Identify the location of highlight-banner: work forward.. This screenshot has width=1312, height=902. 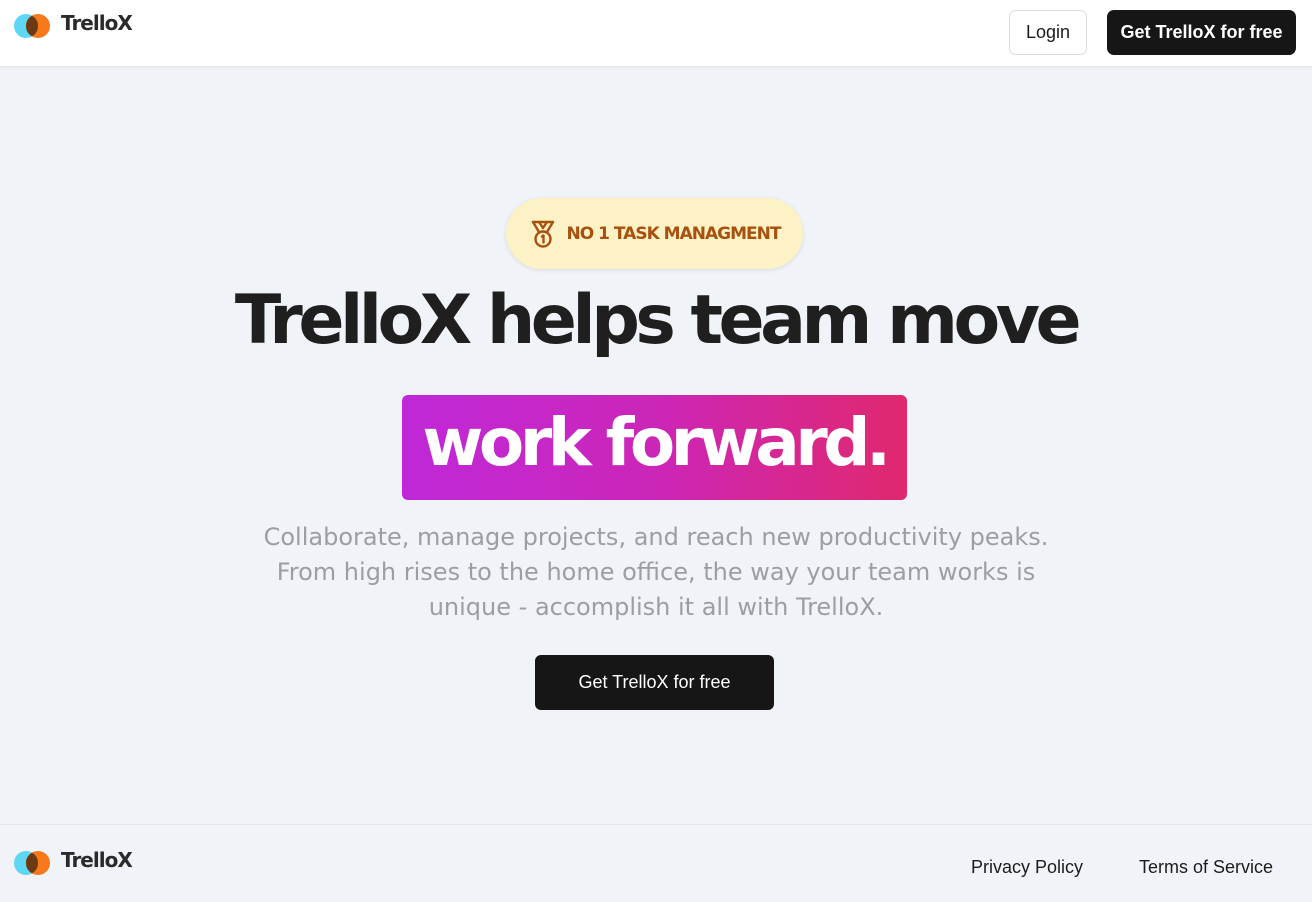
(654, 447).